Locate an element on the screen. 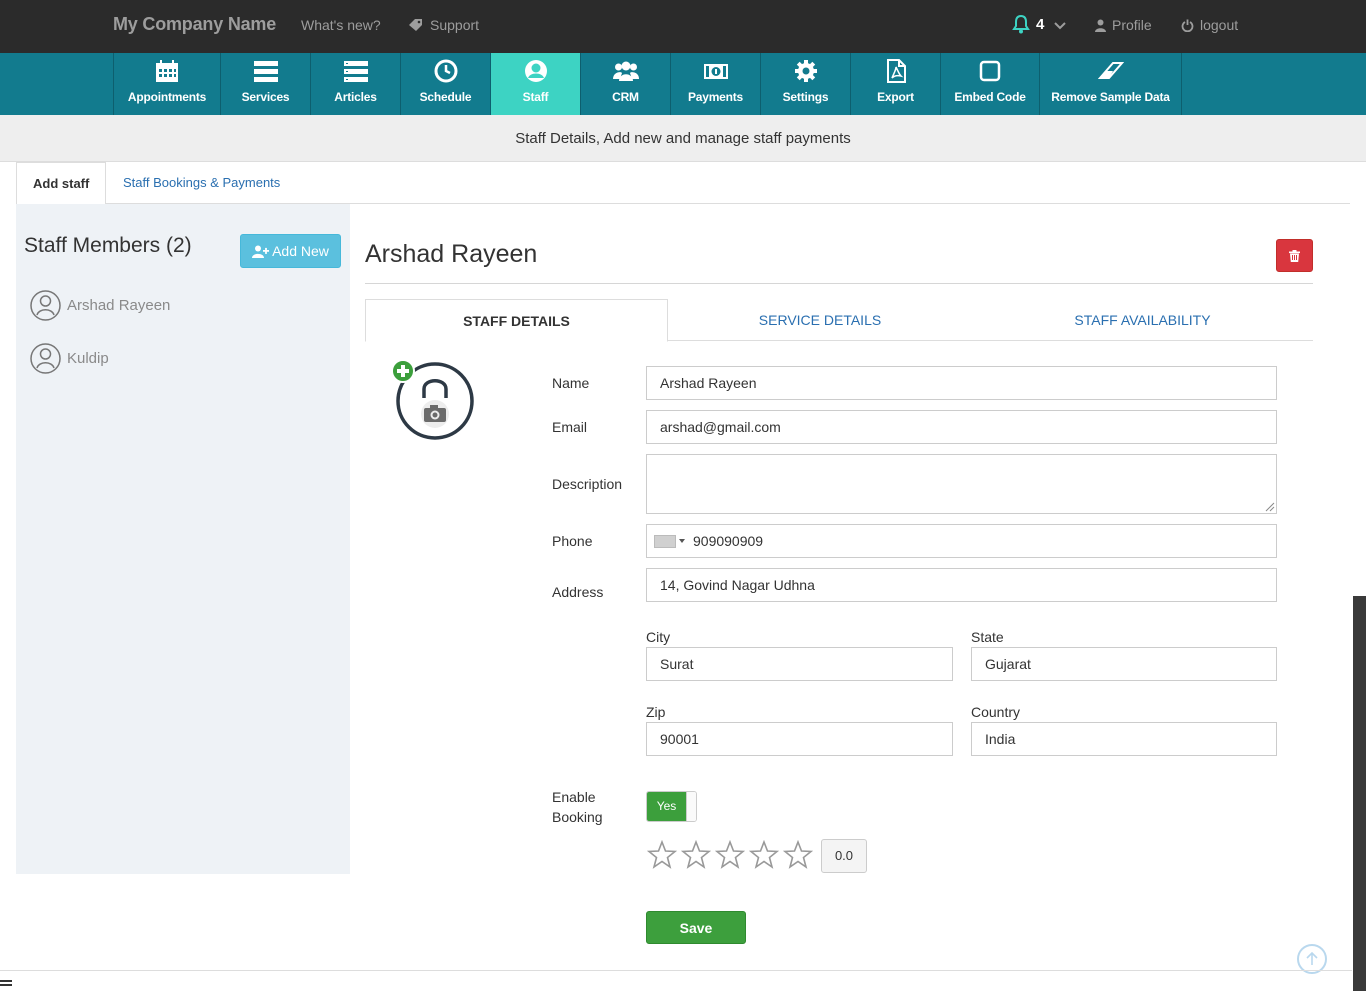  nav-articles: Articles is located at coordinates (355, 84).